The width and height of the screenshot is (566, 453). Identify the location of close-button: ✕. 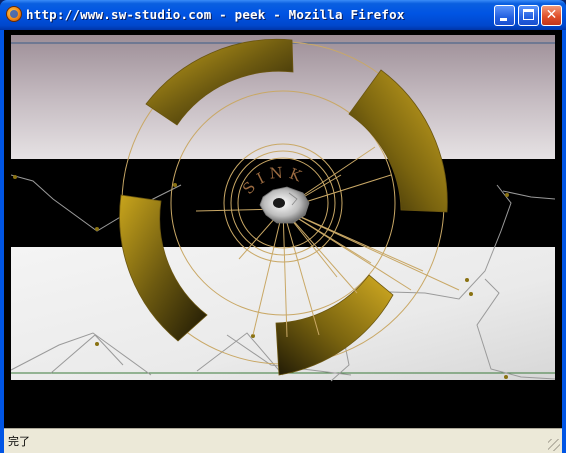
(551, 15).